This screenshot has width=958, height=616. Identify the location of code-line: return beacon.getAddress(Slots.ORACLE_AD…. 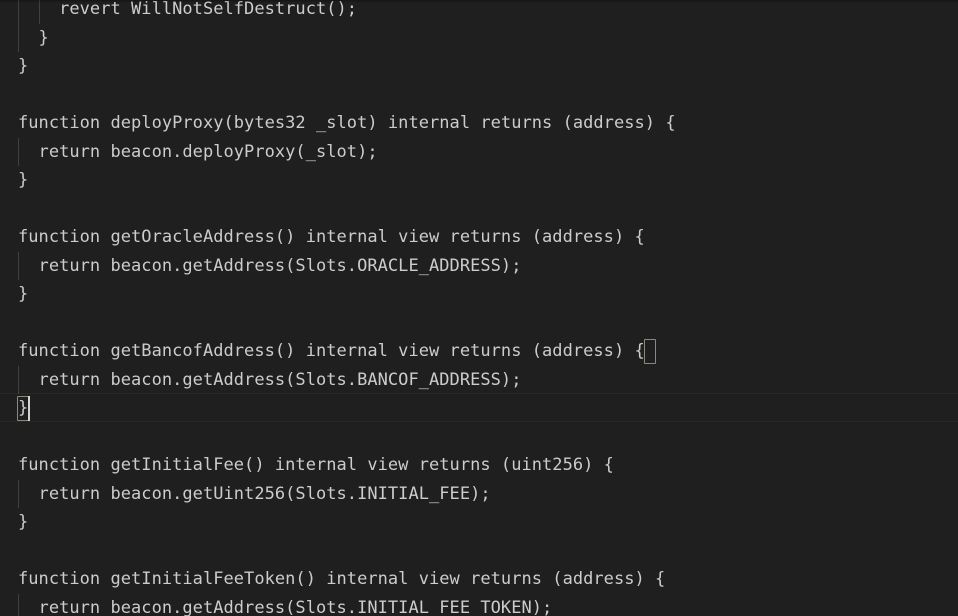
(479, 266).